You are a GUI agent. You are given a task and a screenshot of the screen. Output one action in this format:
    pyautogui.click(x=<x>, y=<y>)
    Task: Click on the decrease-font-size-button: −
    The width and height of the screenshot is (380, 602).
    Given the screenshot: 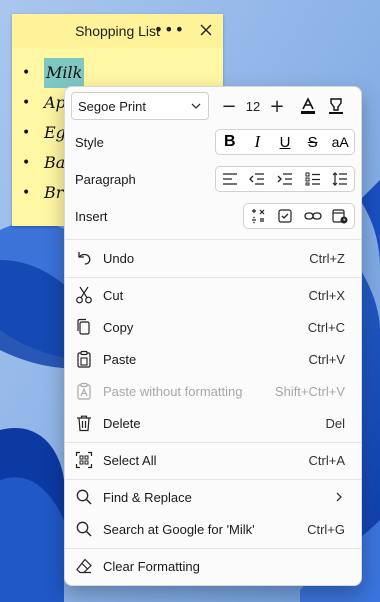 What is the action you would take?
    pyautogui.click(x=229, y=106)
    